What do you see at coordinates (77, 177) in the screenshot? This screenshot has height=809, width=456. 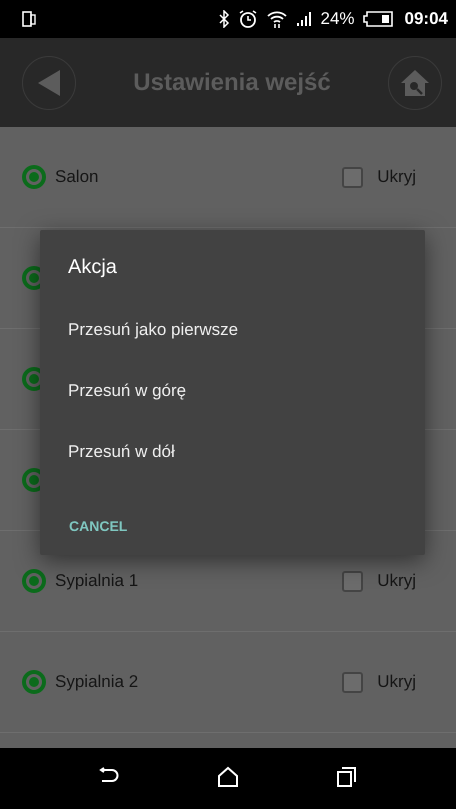 I see `input-name: Salon` at bounding box center [77, 177].